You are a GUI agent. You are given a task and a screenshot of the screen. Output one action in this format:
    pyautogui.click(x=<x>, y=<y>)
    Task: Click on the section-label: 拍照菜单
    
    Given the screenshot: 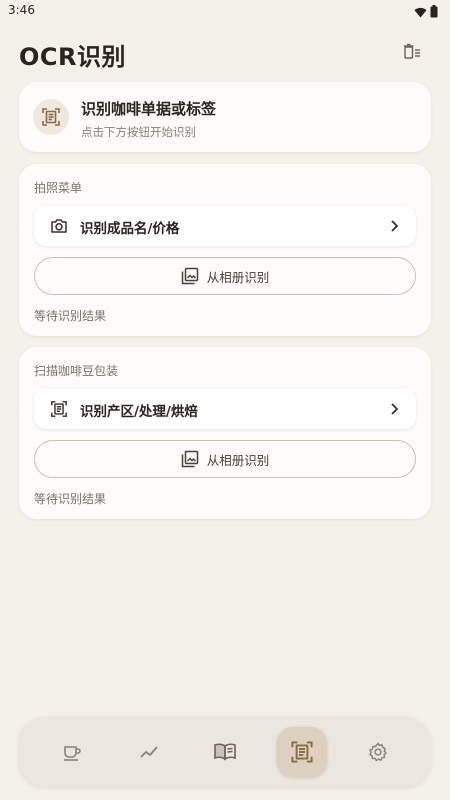 What is the action you would take?
    pyautogui.click(x=58, y=188)
    